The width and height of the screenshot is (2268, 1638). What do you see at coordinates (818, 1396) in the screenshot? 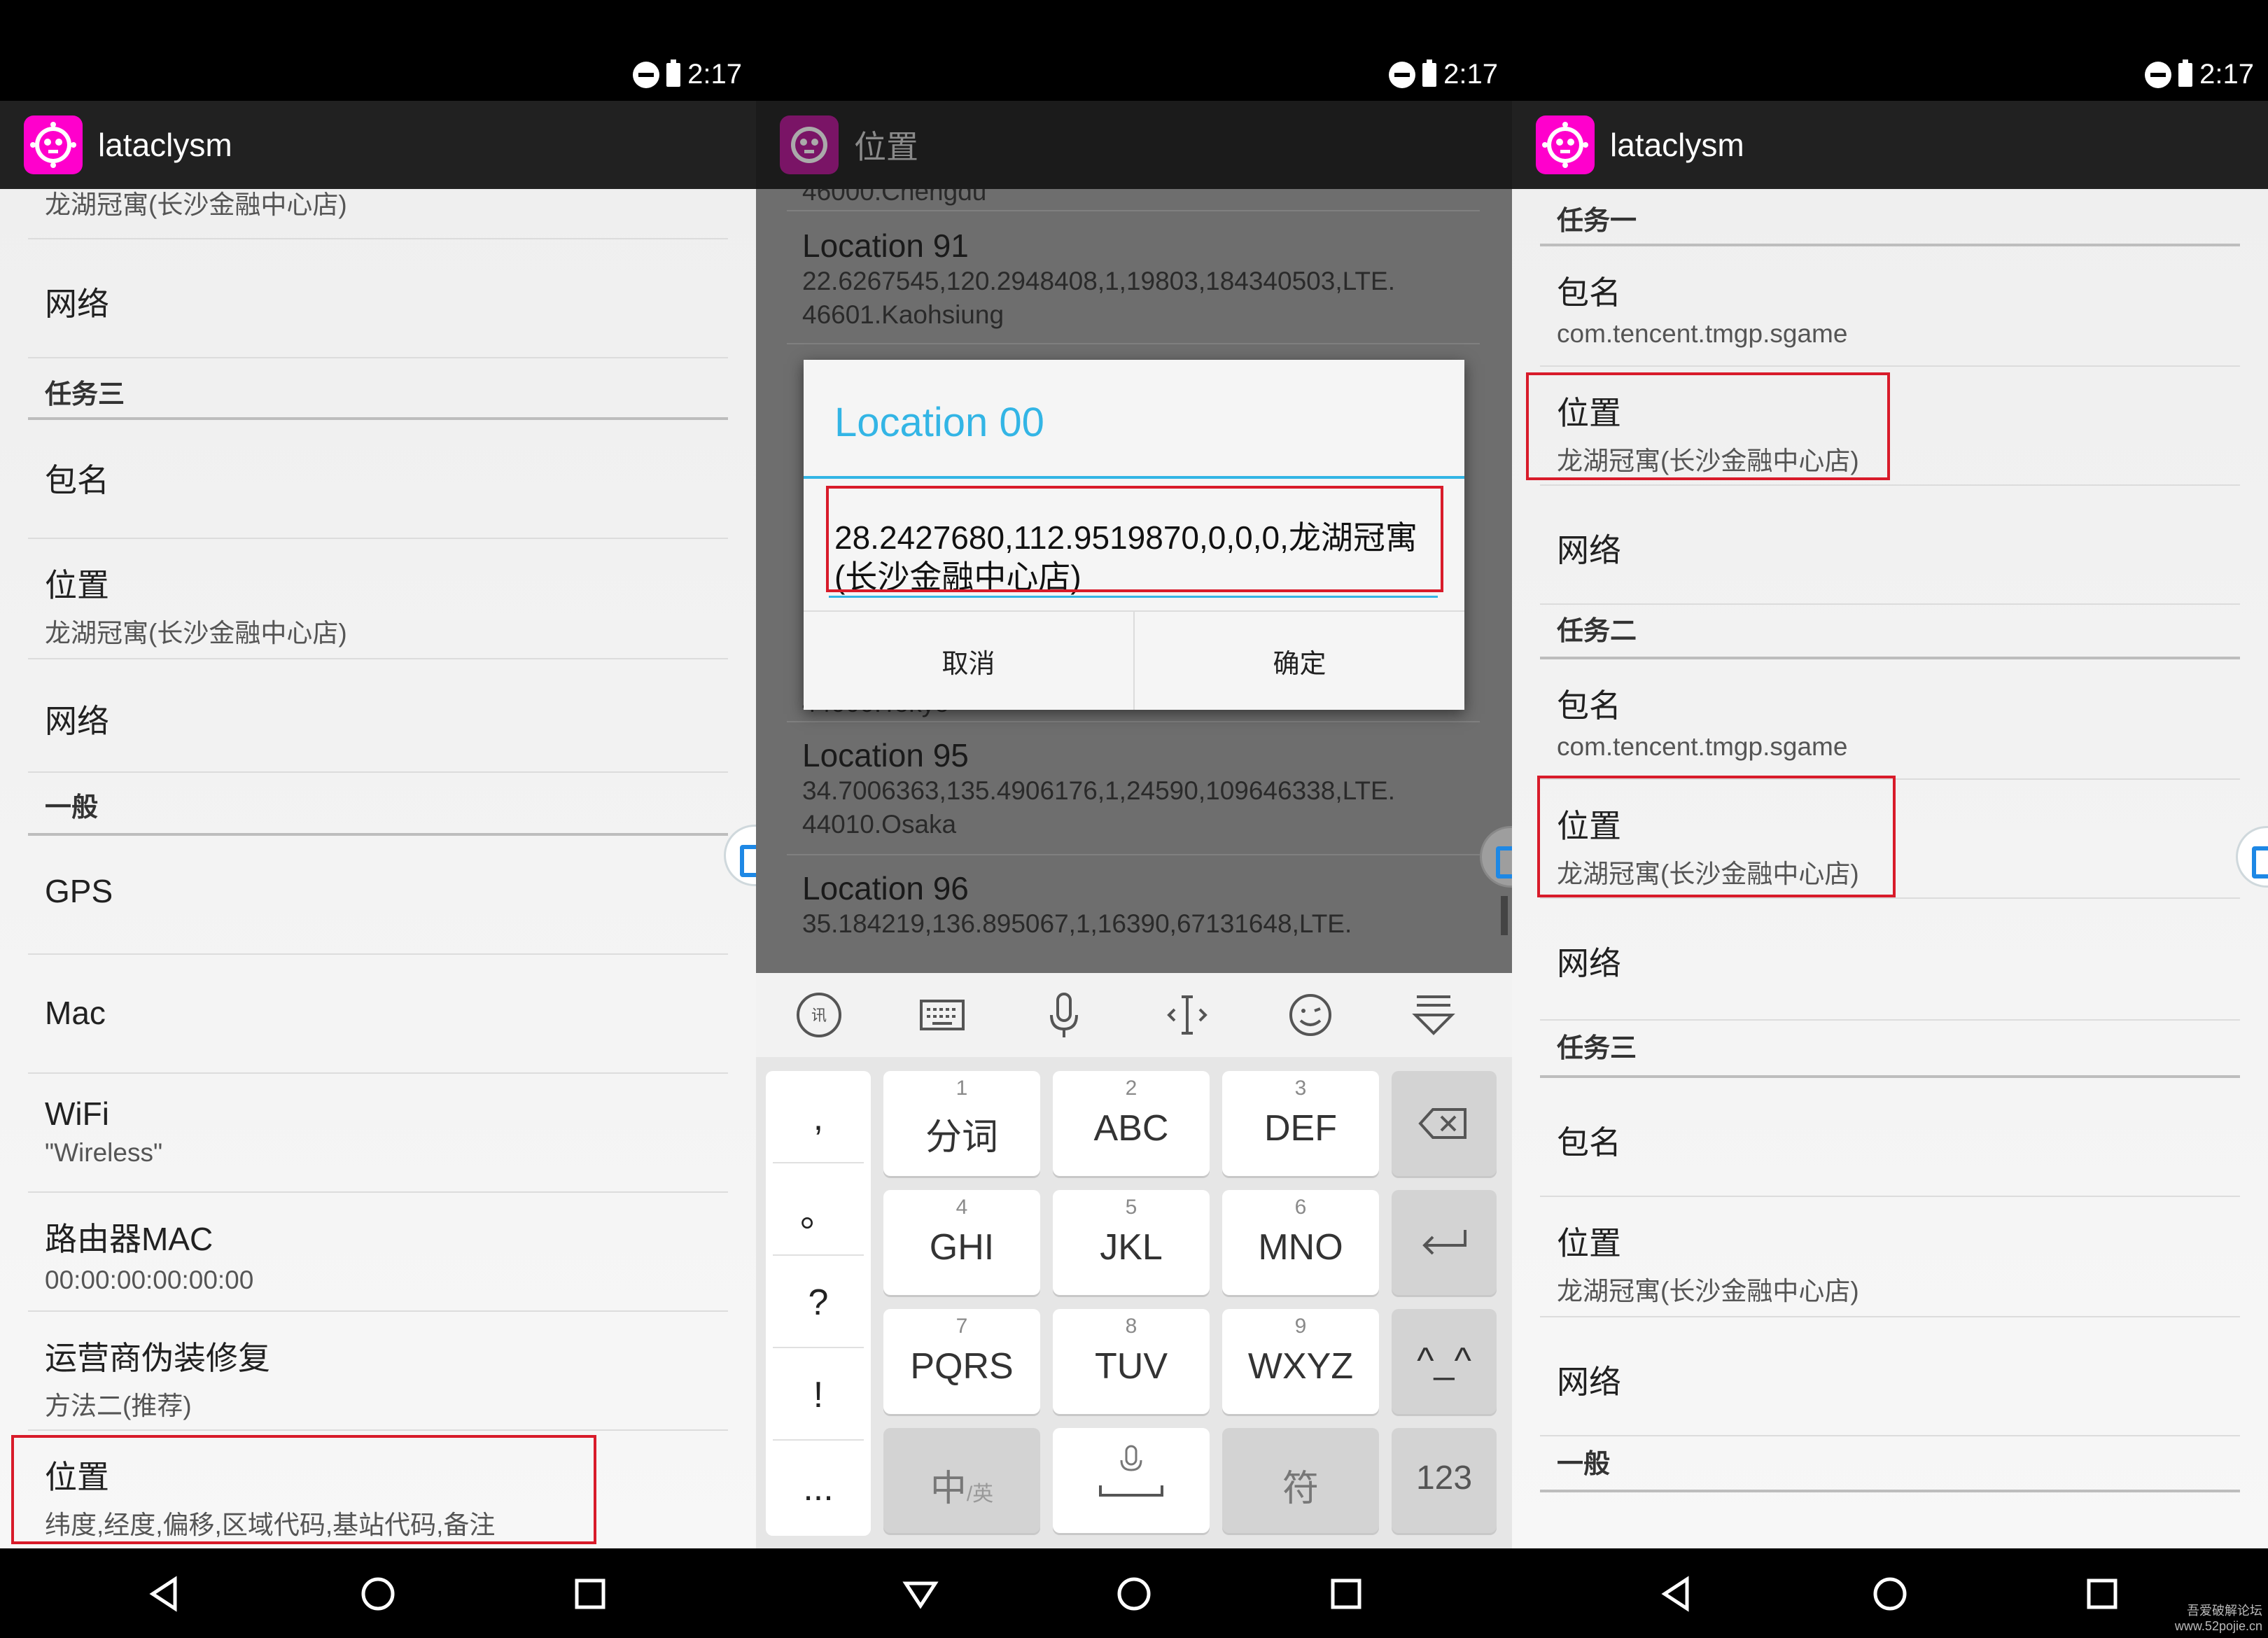
I see `punct-key: !` at bounding box center [818, 1396].